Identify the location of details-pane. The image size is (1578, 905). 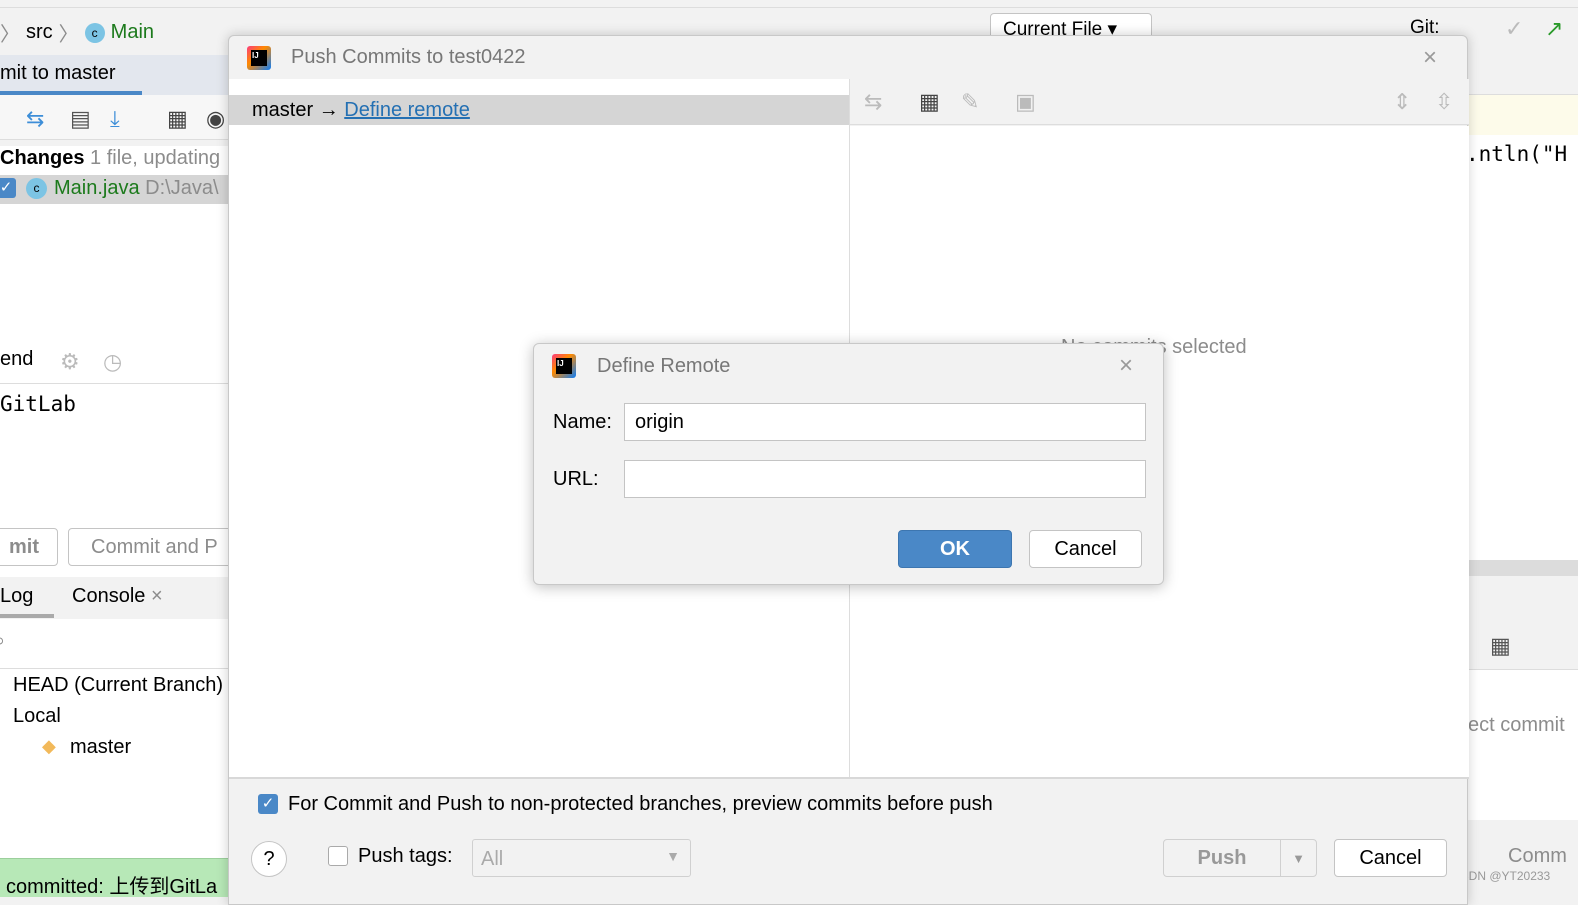
(1523, 745).